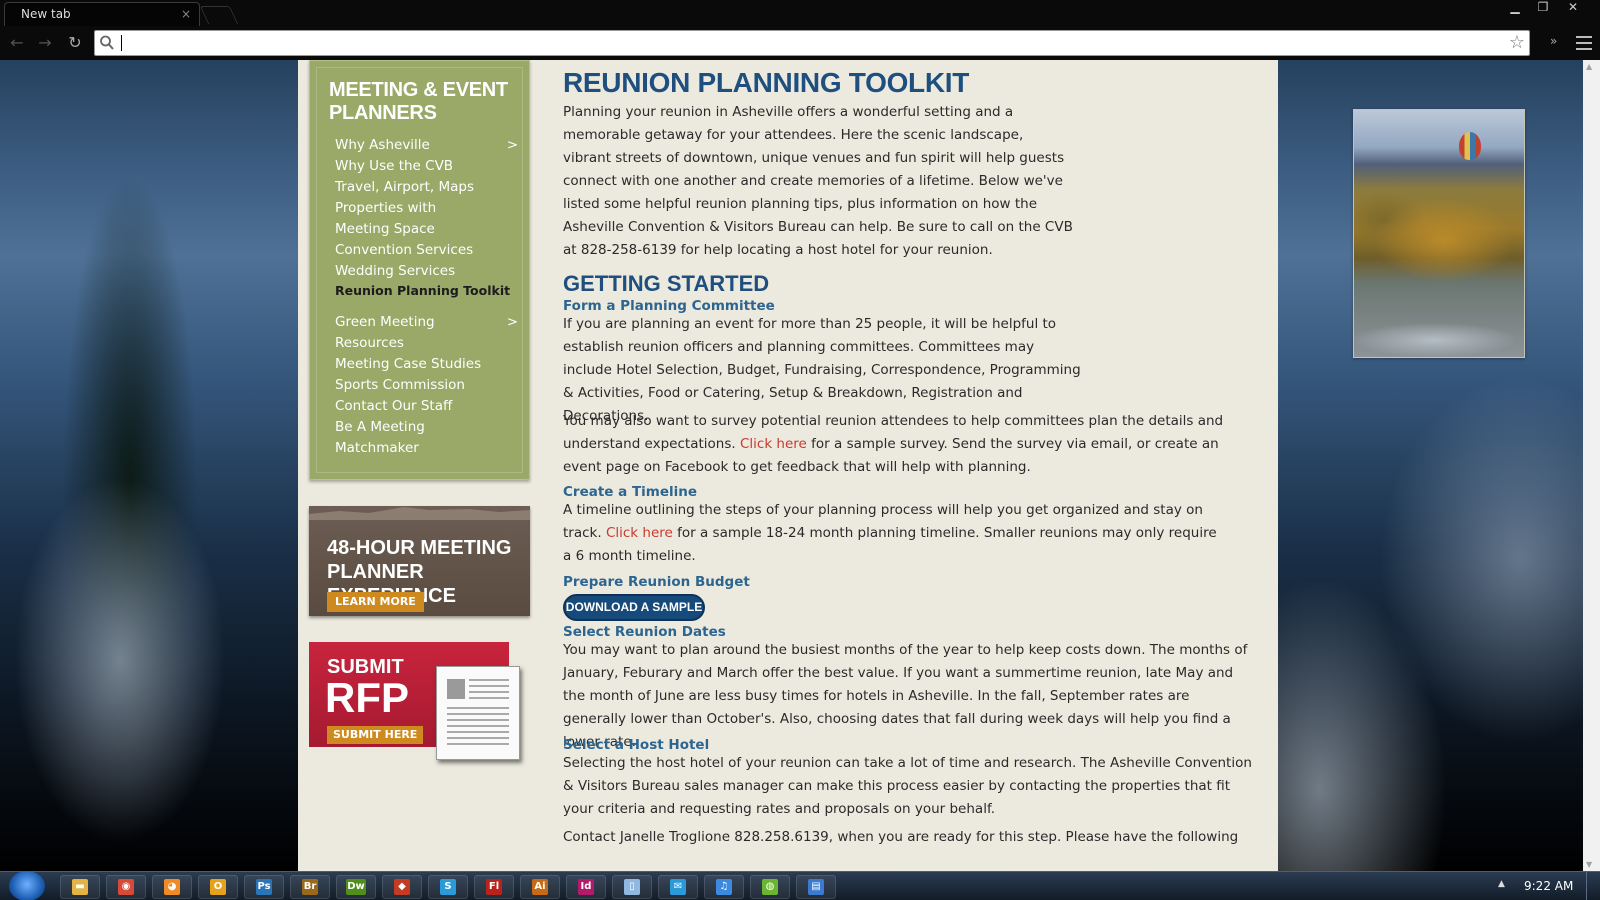 This screenshot has width=1600, height=900. Describe the element at coordinates (1517, 42) in the screenshot. I see `bookmark-star-icon: ☆` at that location.